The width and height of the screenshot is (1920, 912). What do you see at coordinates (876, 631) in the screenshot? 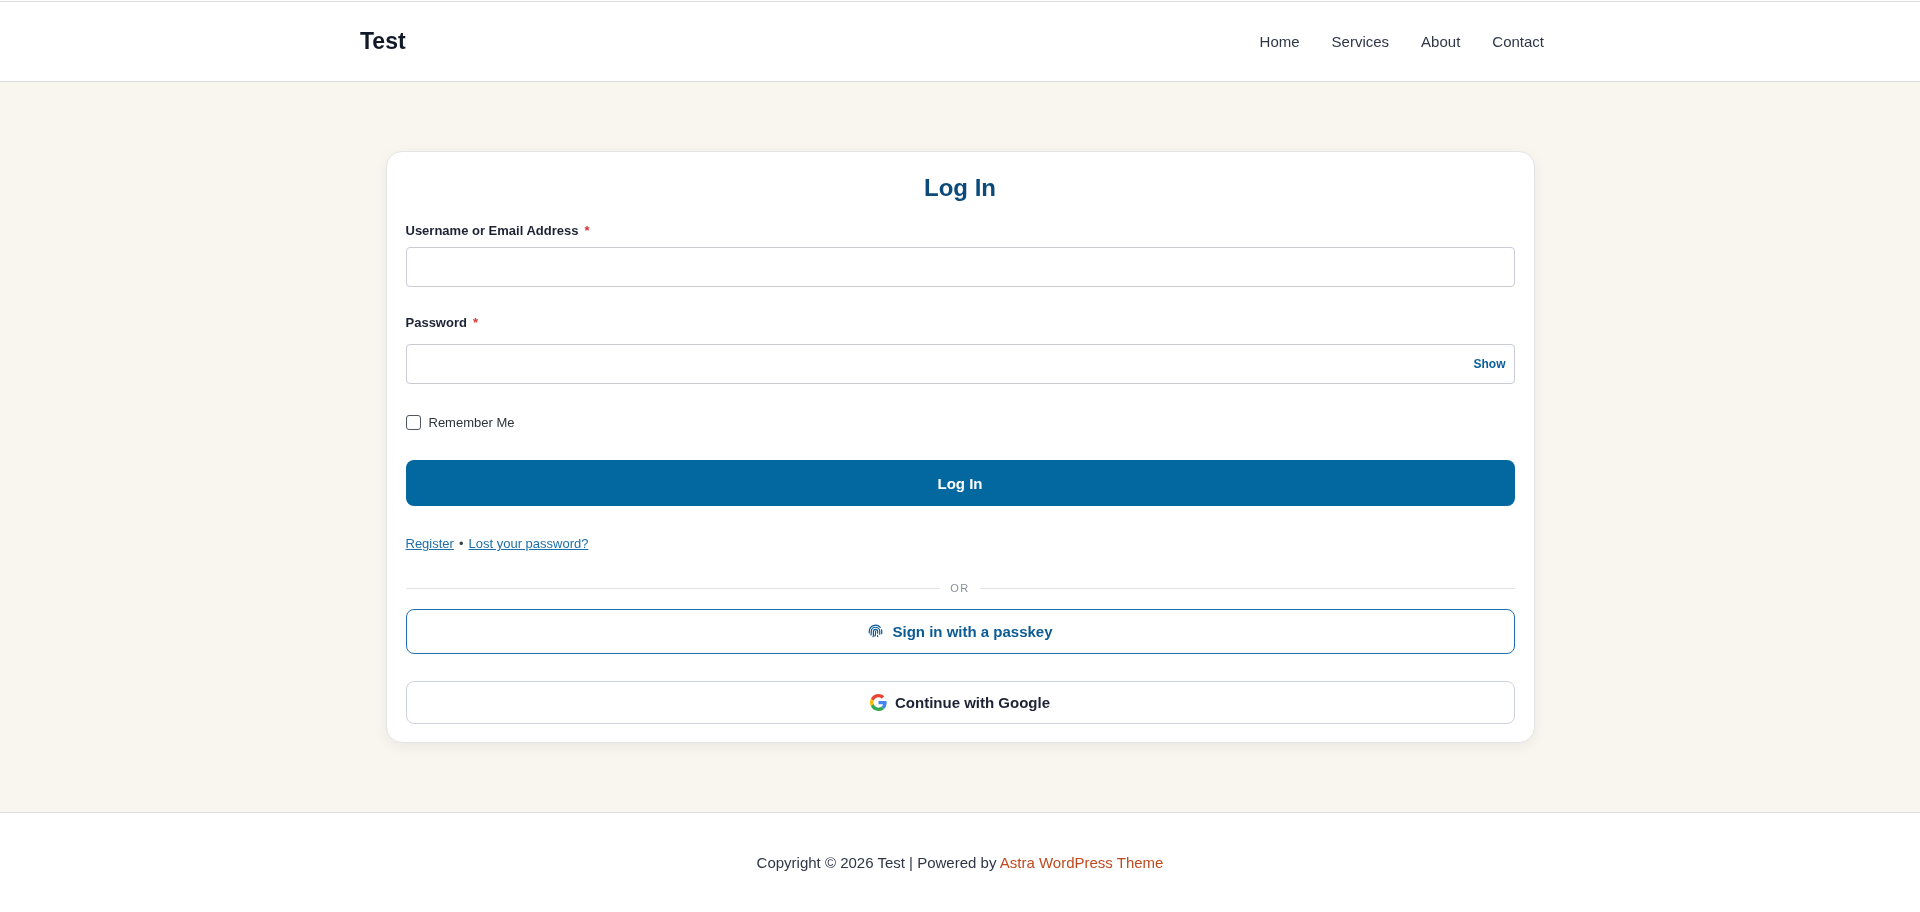
I see `fingerprint-icon` at bounding box center [876, 631].